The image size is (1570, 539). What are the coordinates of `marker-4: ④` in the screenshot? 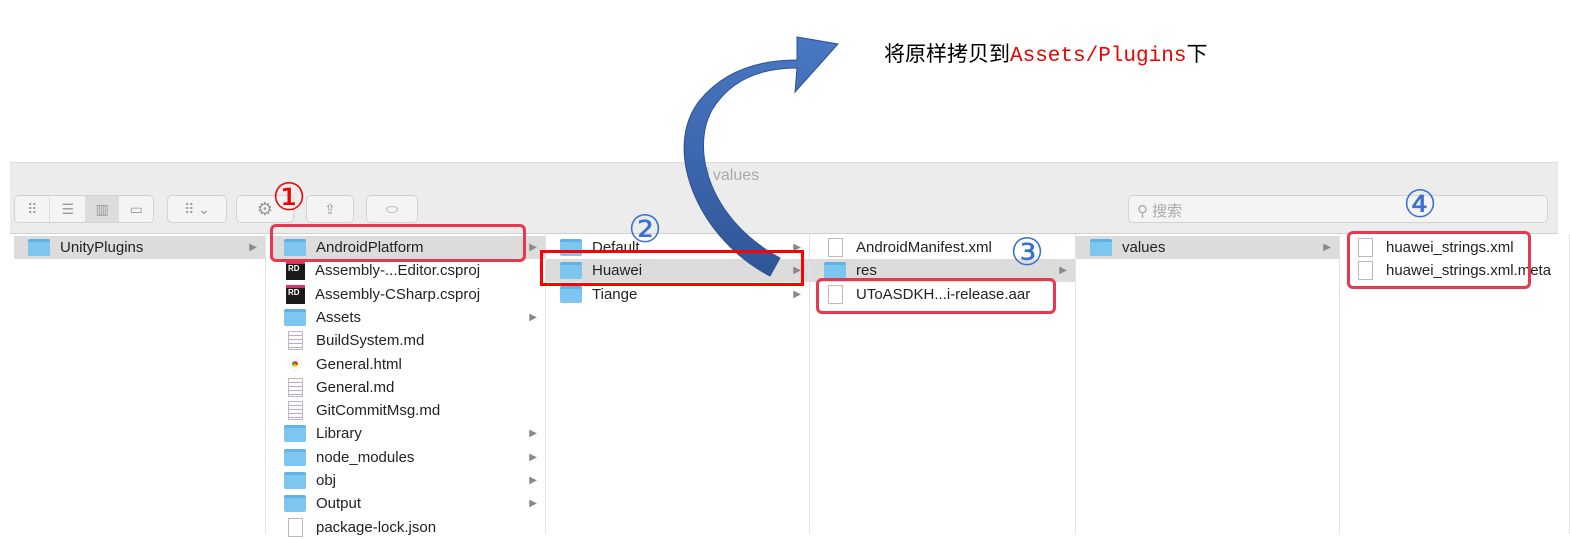 It's located at (1420, 204).